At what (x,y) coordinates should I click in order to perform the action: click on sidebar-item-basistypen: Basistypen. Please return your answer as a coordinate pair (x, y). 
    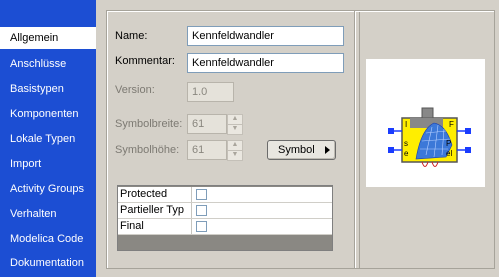
    Looking at the image, I should click on (48, 89).